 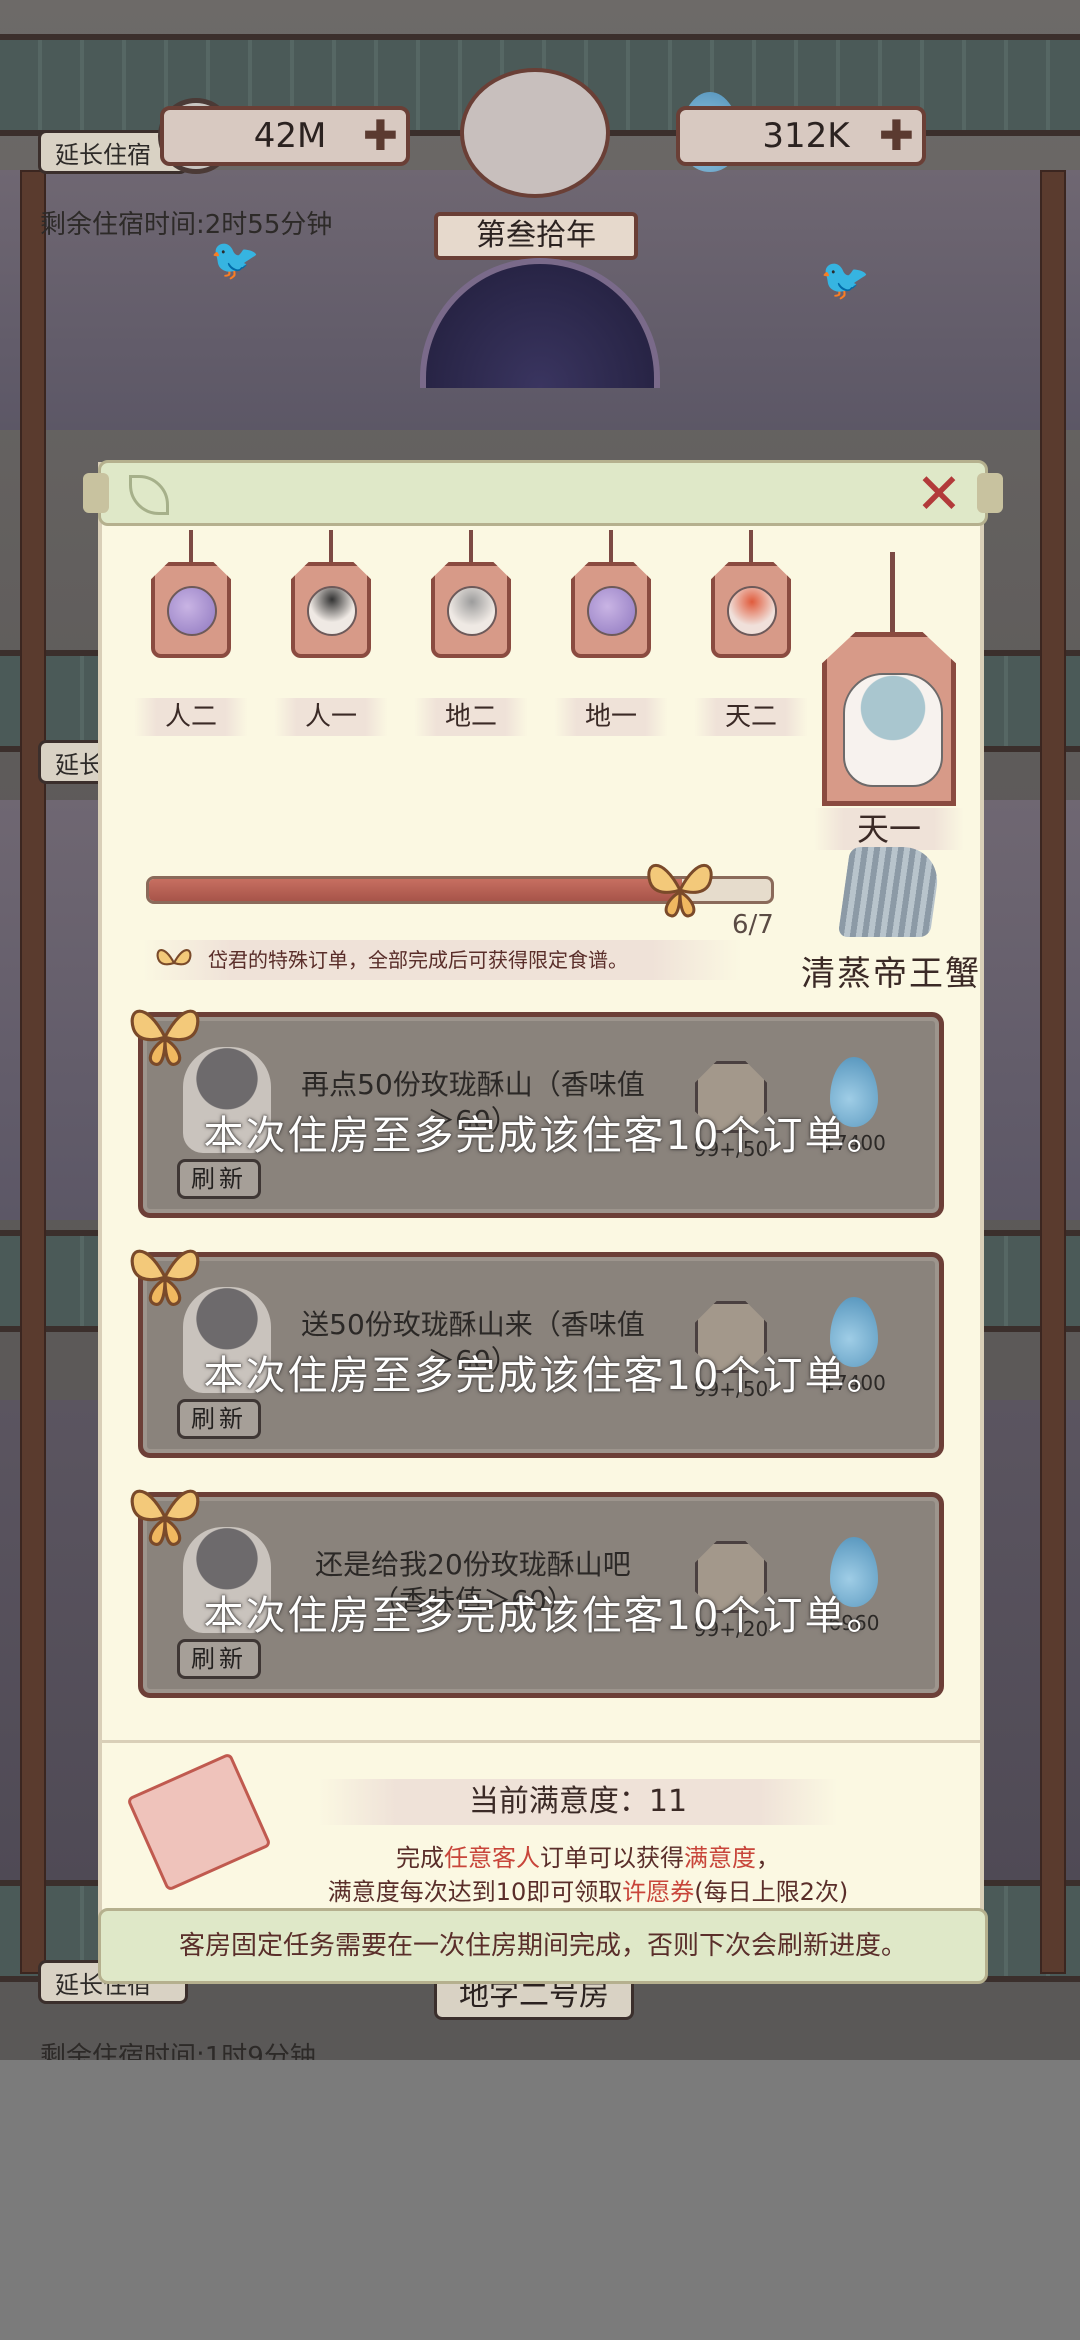 I want to click on satis-text: 完成, so click(x=420, y=1858).